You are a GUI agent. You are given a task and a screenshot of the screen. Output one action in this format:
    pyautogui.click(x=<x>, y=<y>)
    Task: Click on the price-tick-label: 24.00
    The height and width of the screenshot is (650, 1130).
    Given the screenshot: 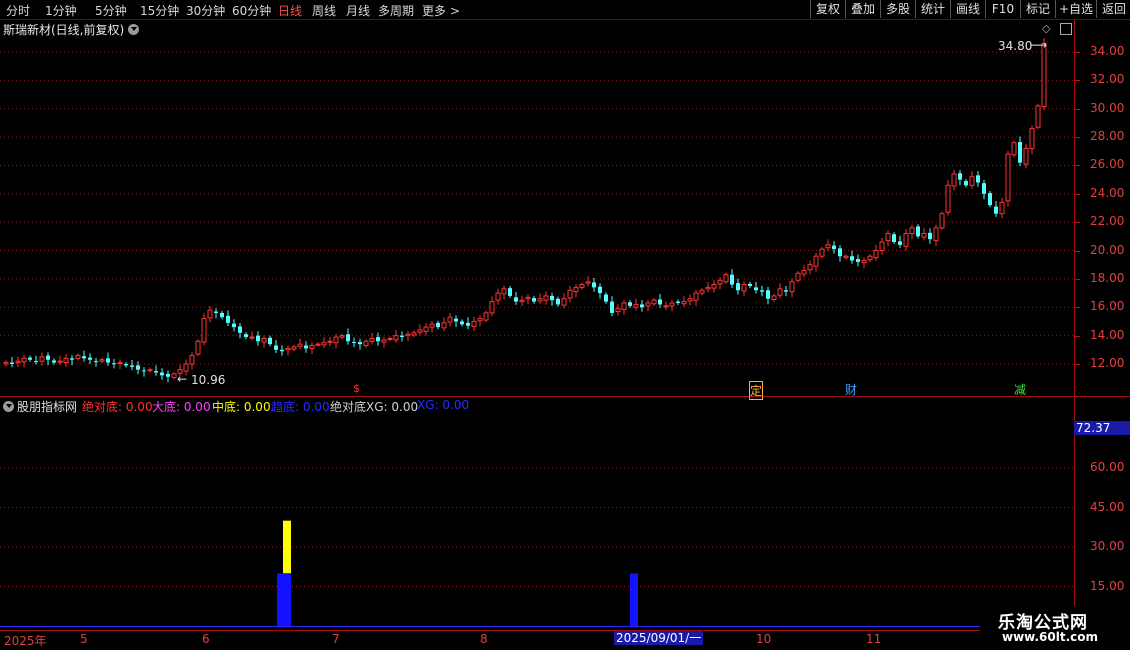 What is the action you would take?
    pyautogui.click(x=1107, y=192)
    